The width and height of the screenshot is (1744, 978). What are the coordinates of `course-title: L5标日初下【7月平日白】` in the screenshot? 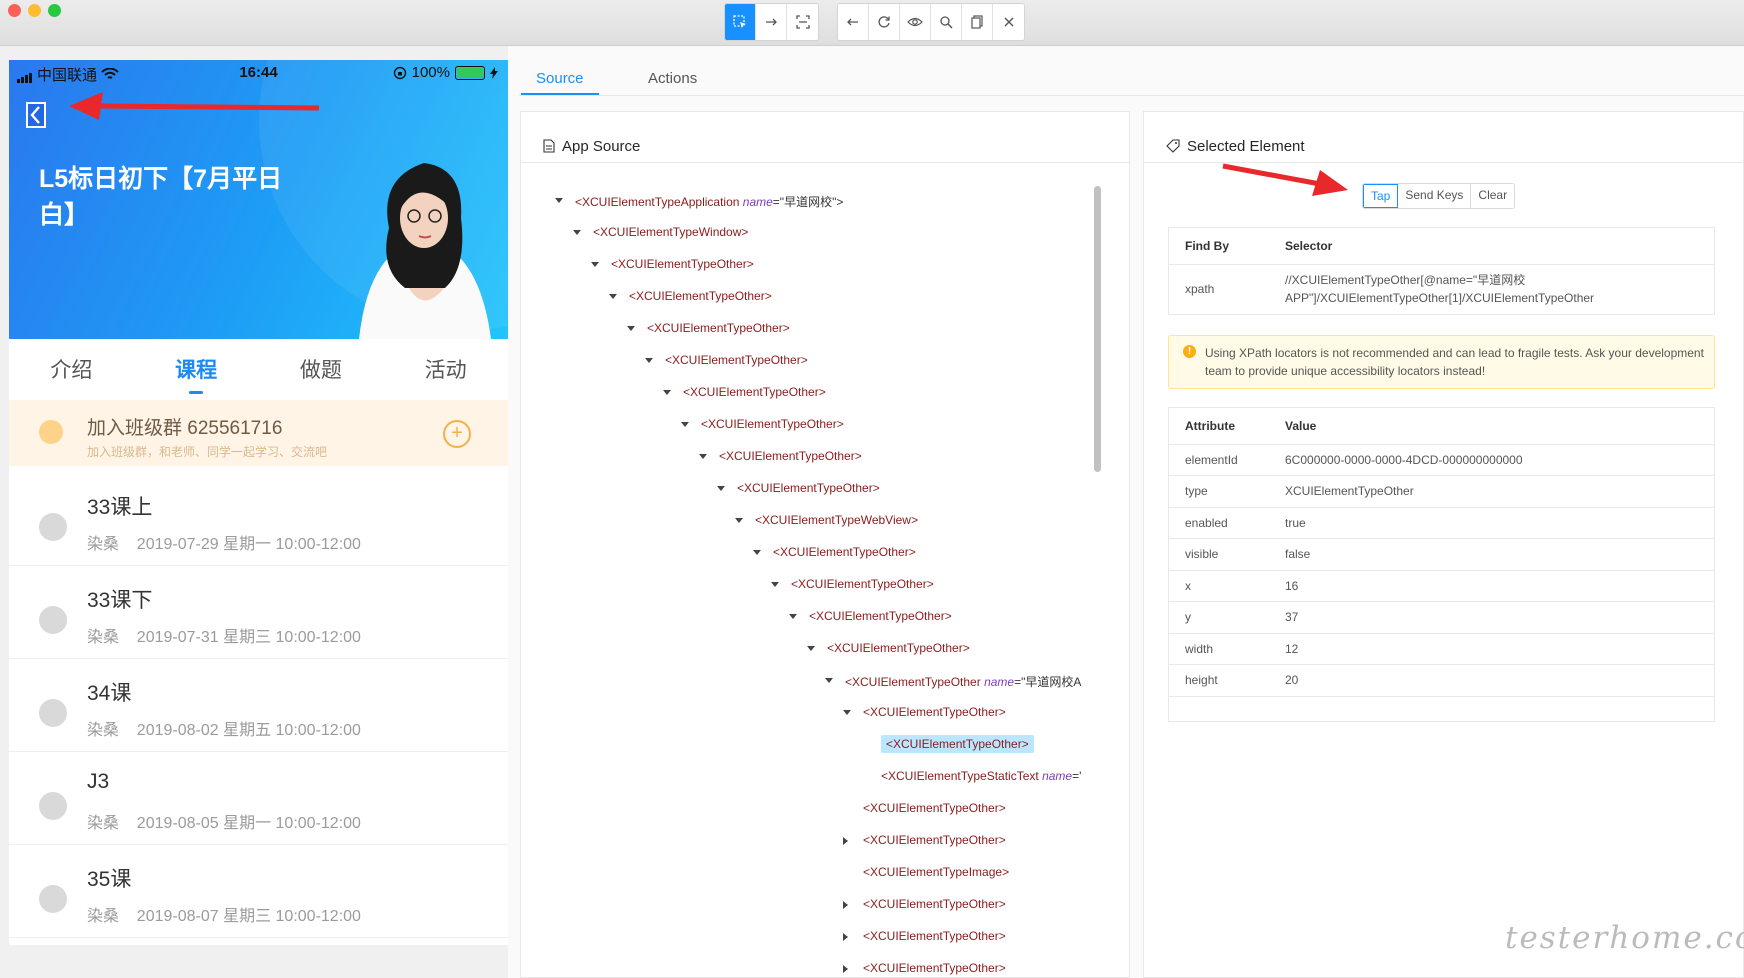 It's located at (161, 197).